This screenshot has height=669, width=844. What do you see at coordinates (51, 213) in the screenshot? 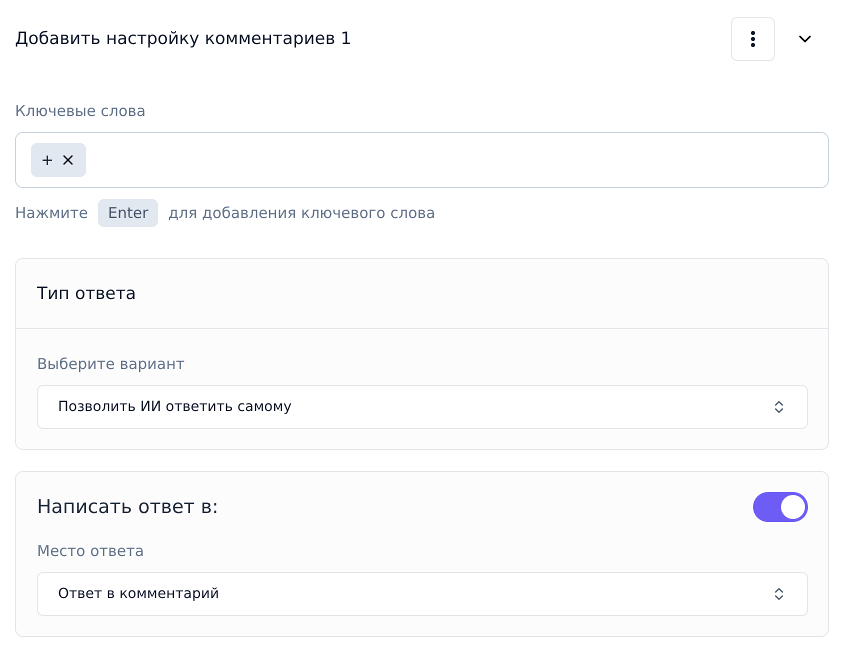
I see `hint-text: Нажмите` at bounding box center [51, 213].